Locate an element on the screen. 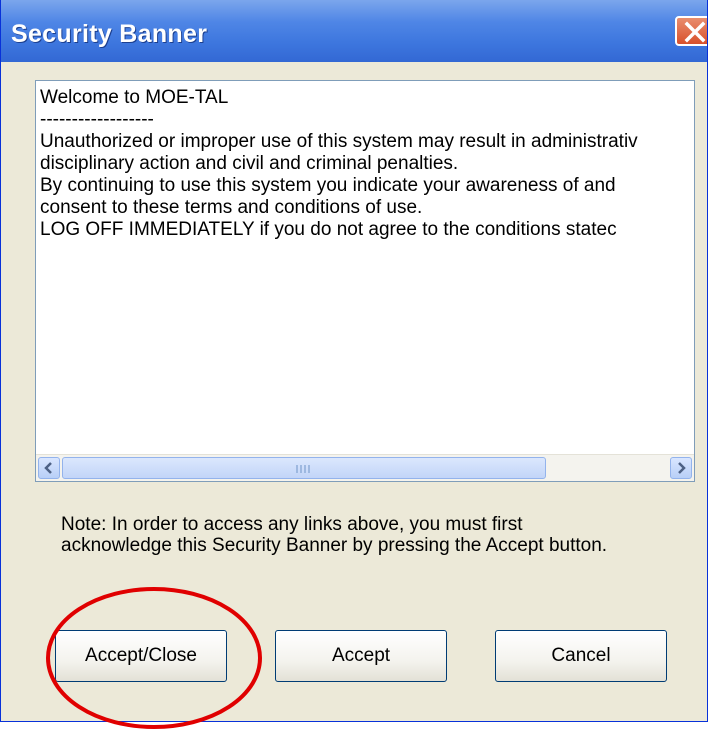 This screenshot has height=734, width=708. banner-line: ------------------ is located at coordinates (97, 119).